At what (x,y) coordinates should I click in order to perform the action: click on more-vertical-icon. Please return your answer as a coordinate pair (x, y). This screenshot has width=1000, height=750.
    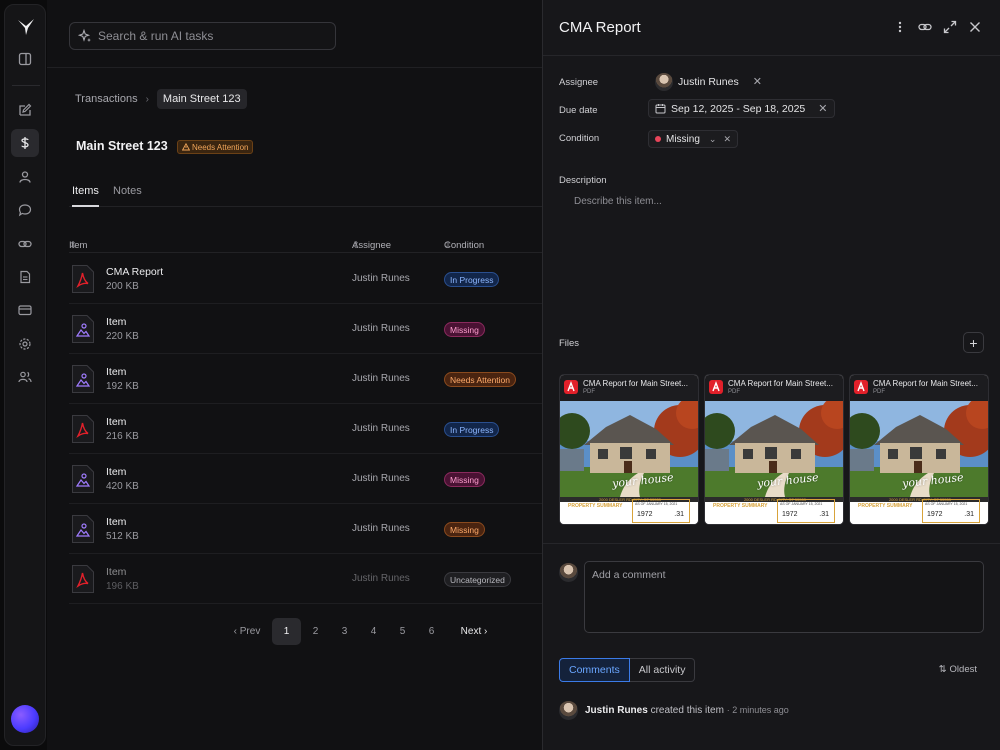
    Looking at the image, I should click on (900, 27).